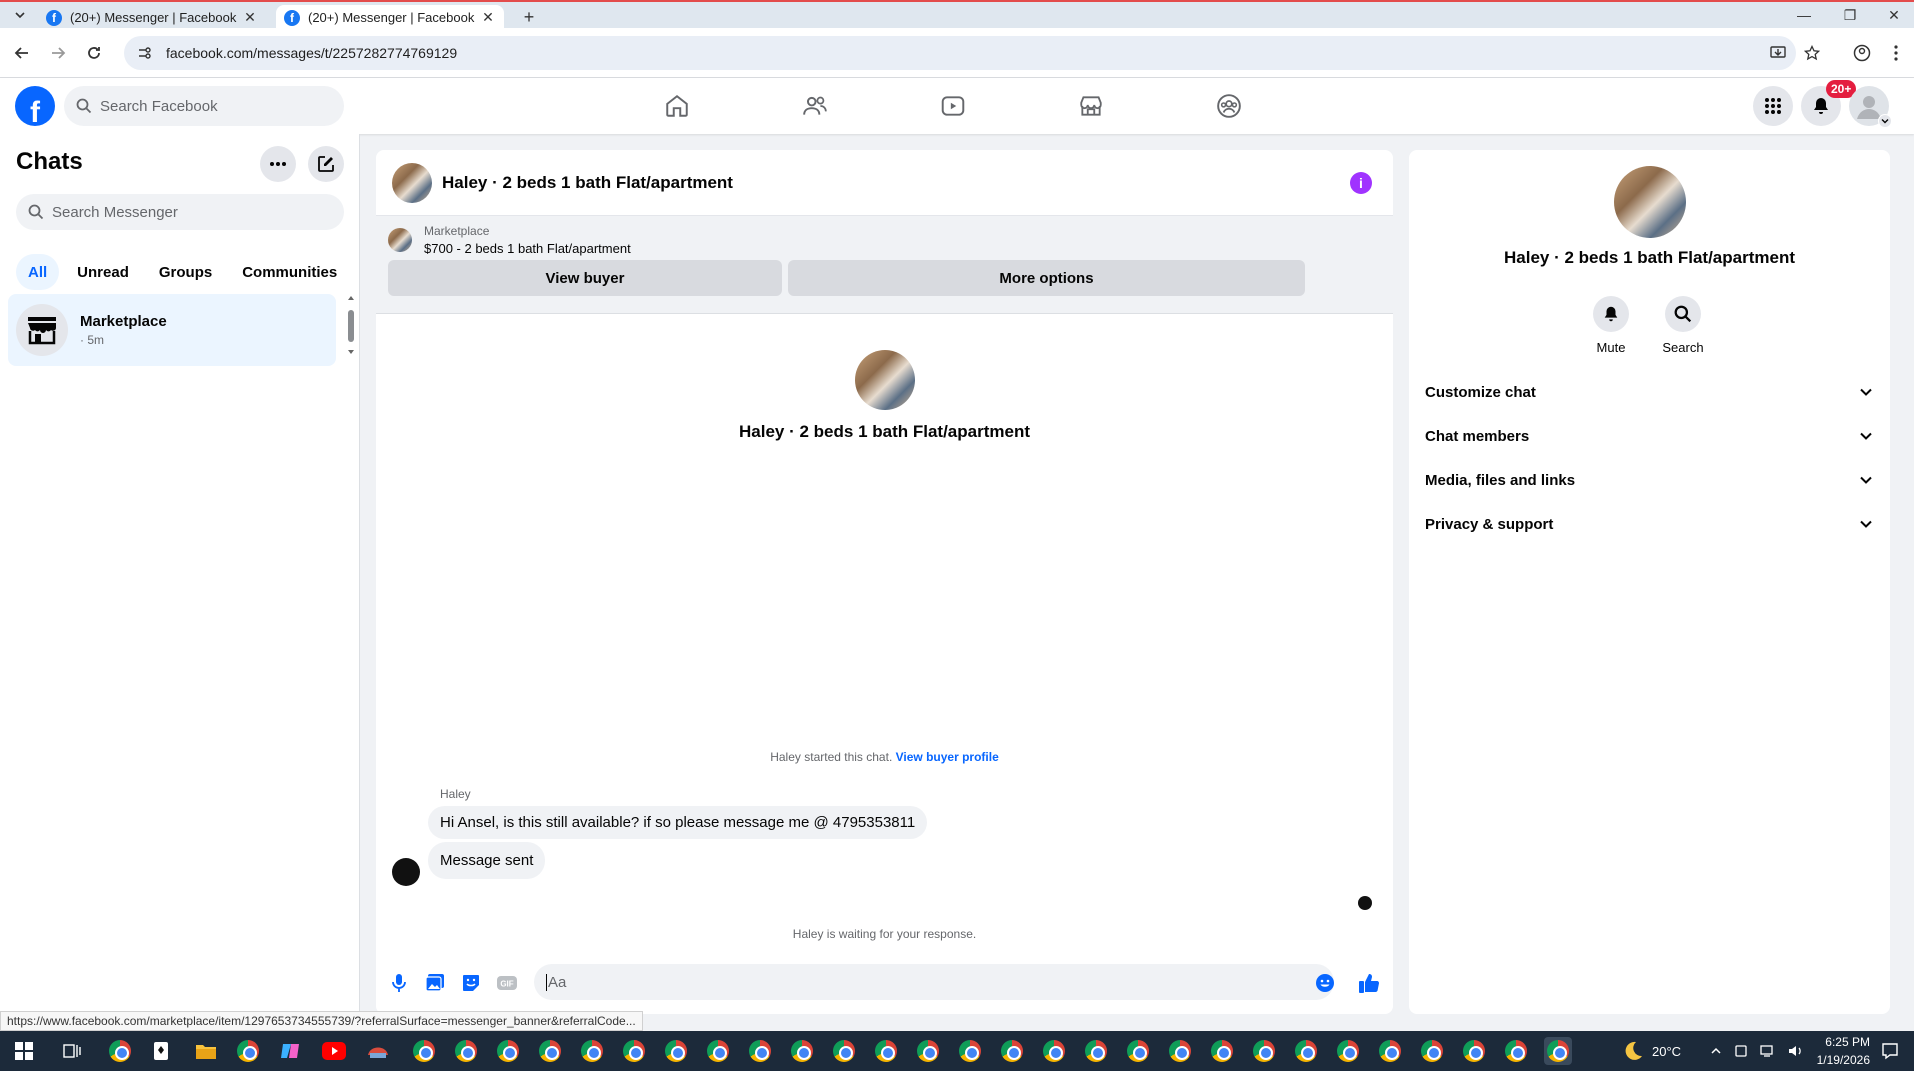 This screenshot has height=1071, width=1914. Describe the element at coordinates (1778, 53) in the screenshot. I see `install-app-button` at that location.